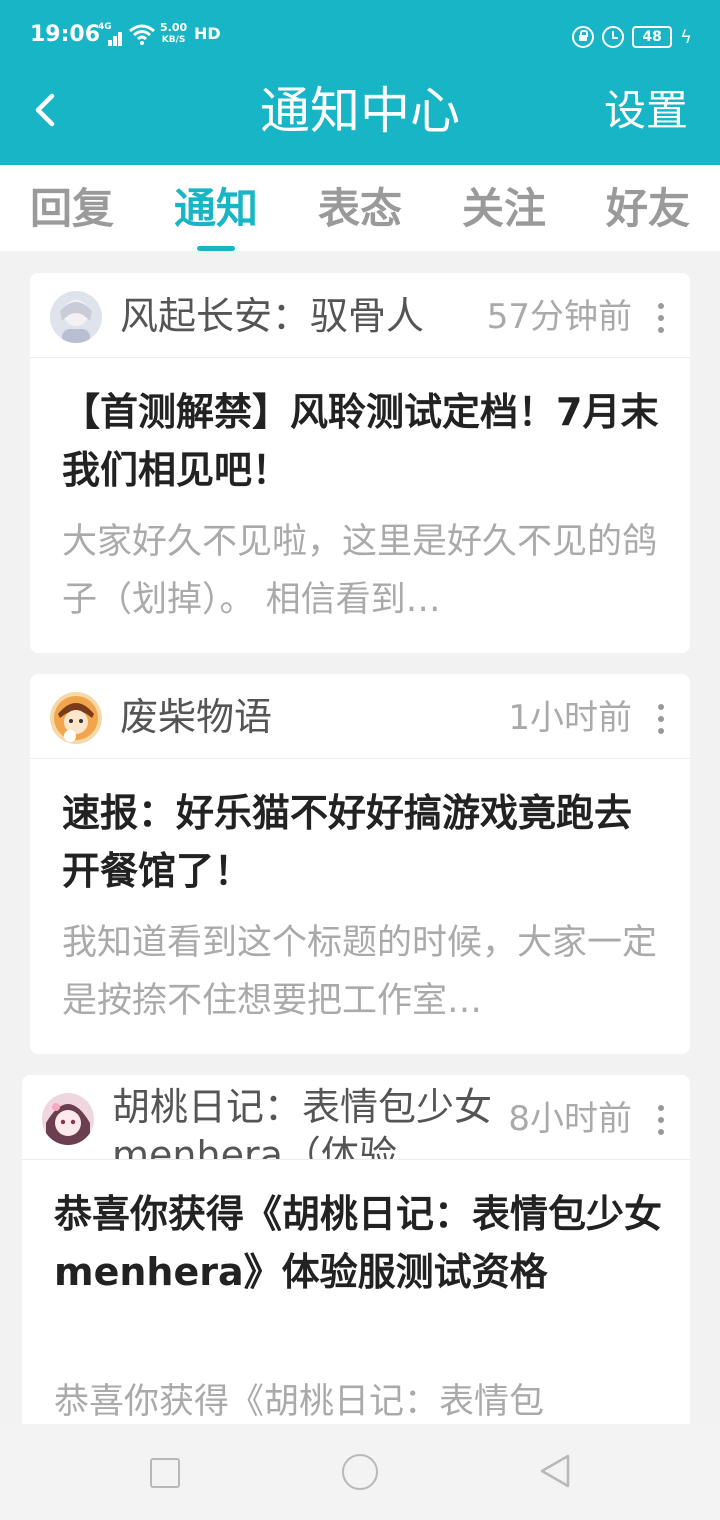  What do you see at coordinates (648, 209) in the screenshot?
I see `tab-friends: 好友` at bounding box center [648, 209].